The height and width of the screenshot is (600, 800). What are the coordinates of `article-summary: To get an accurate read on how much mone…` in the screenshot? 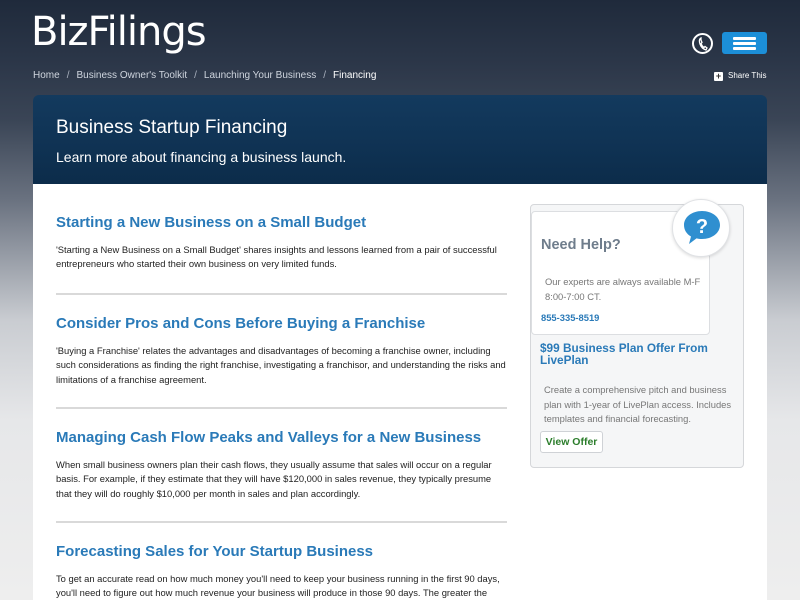 It's located at (278, 586).